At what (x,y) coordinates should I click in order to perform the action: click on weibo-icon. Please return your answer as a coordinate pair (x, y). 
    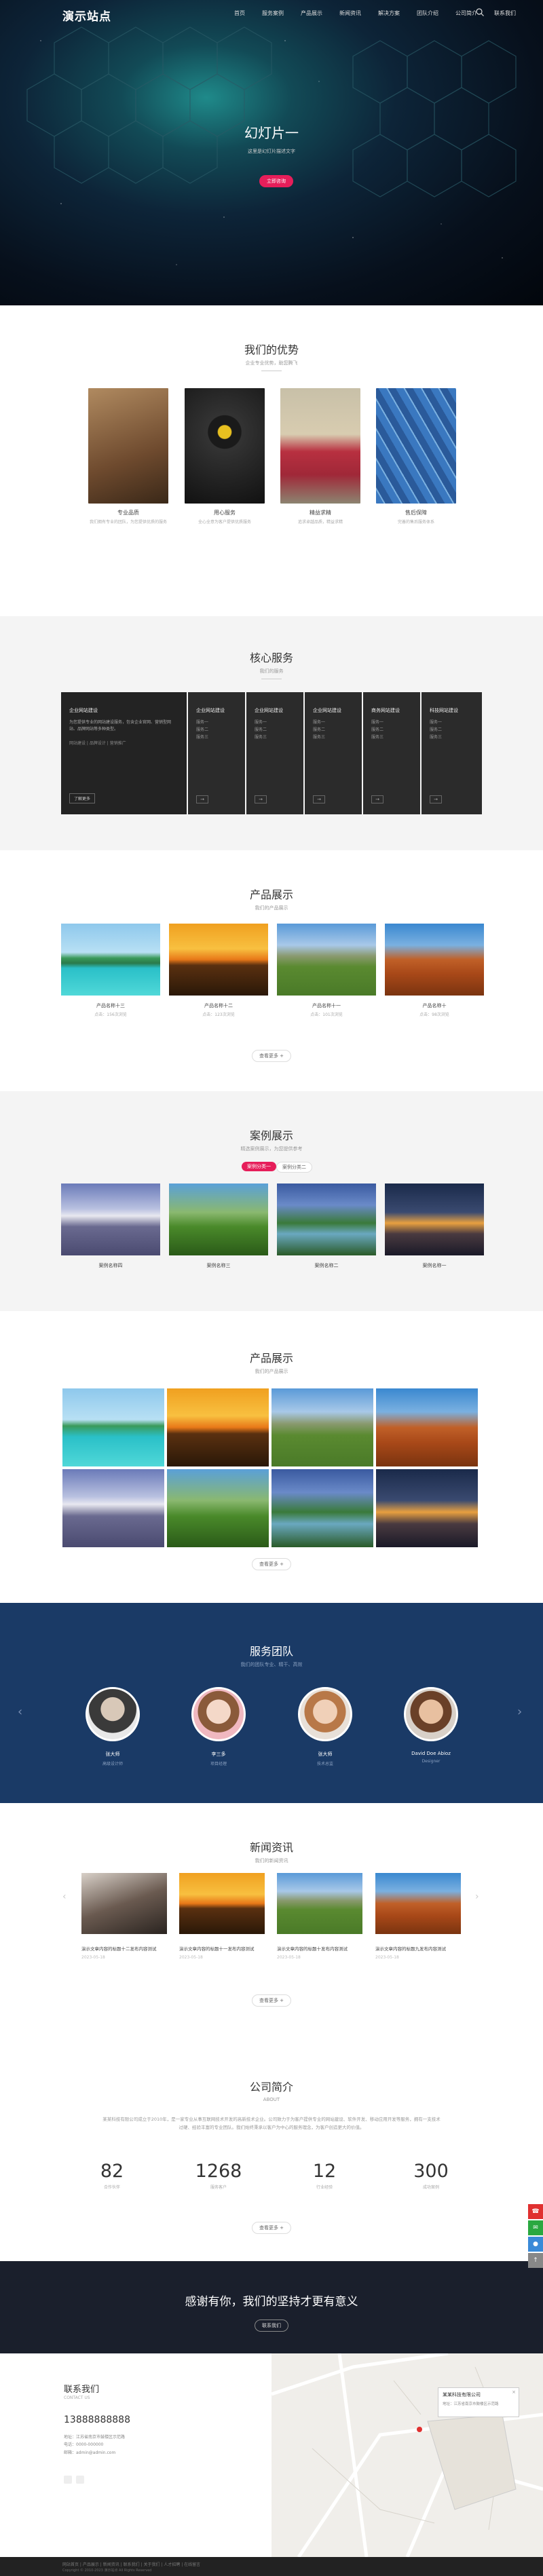
    Looking at the image, I should click on (80, 2480).